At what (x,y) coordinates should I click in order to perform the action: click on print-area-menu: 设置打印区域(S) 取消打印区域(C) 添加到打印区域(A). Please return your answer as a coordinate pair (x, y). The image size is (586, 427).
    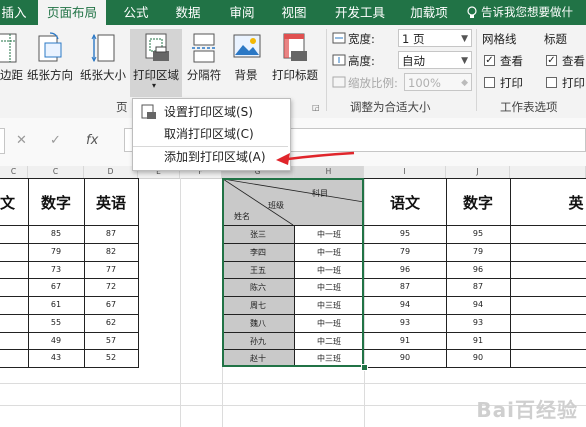
    Looking at the image, I should click on (211, 134).